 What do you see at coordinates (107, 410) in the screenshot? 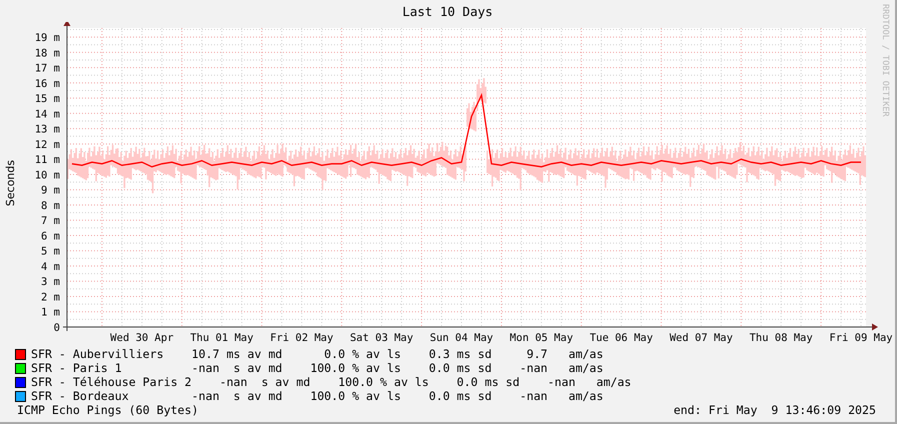
I see `graph-caption: ICMP Echo Pings (60 Bytes)` at bounding box center [107, 410].